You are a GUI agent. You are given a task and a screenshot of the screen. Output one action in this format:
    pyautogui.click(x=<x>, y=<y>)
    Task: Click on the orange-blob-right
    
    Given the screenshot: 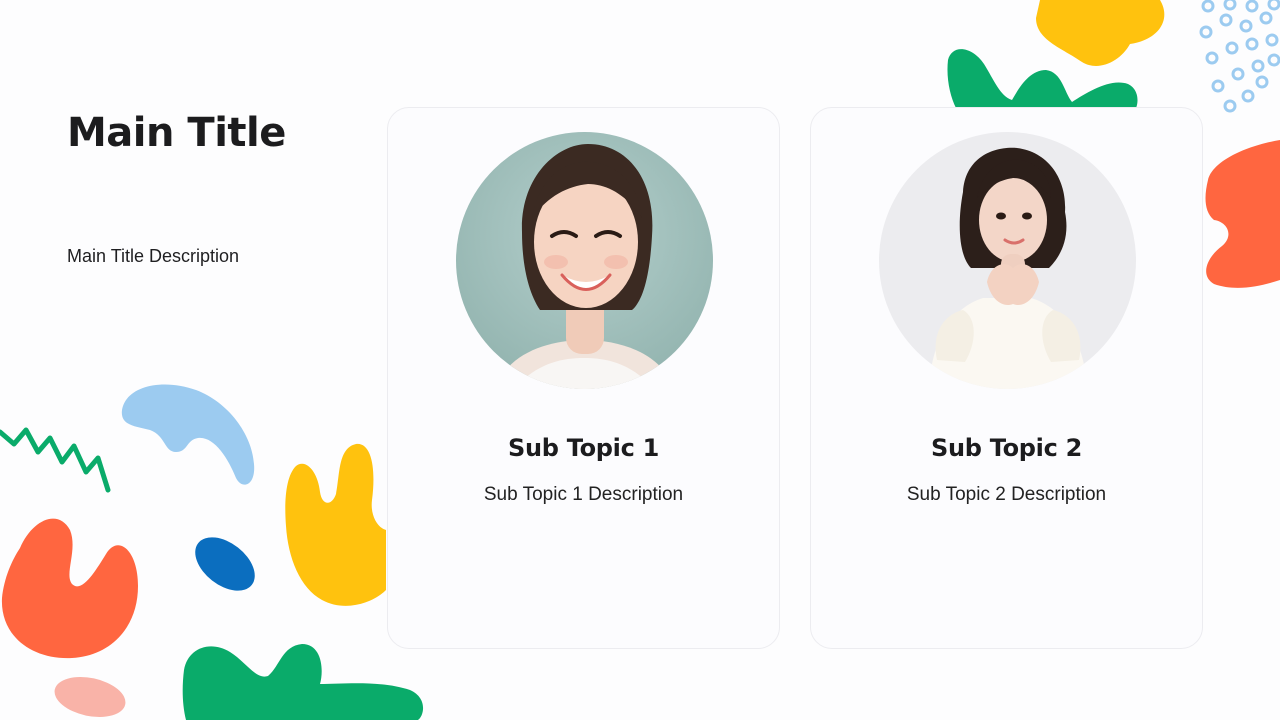 What is the action you would take?
    pyautogui.click(x=1242, y=214)
    